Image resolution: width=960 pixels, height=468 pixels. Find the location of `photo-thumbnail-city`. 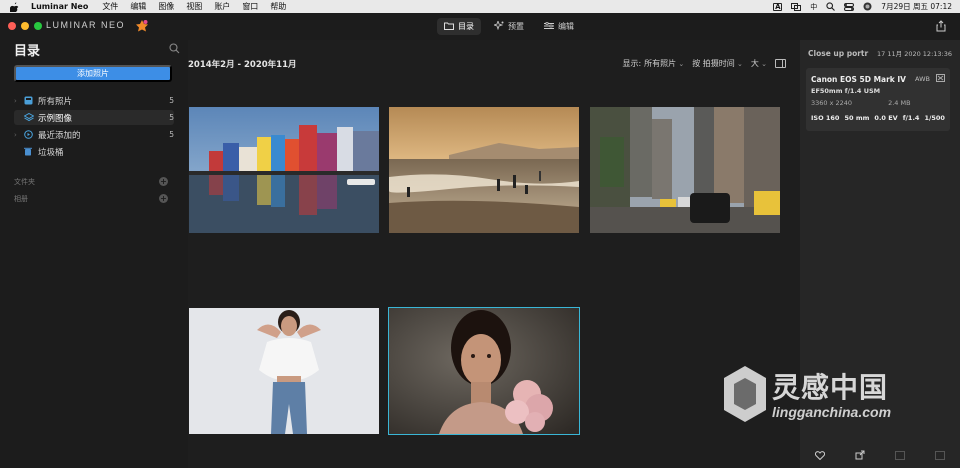

photo-thumbnail-city is located at coordinates (685, 170).